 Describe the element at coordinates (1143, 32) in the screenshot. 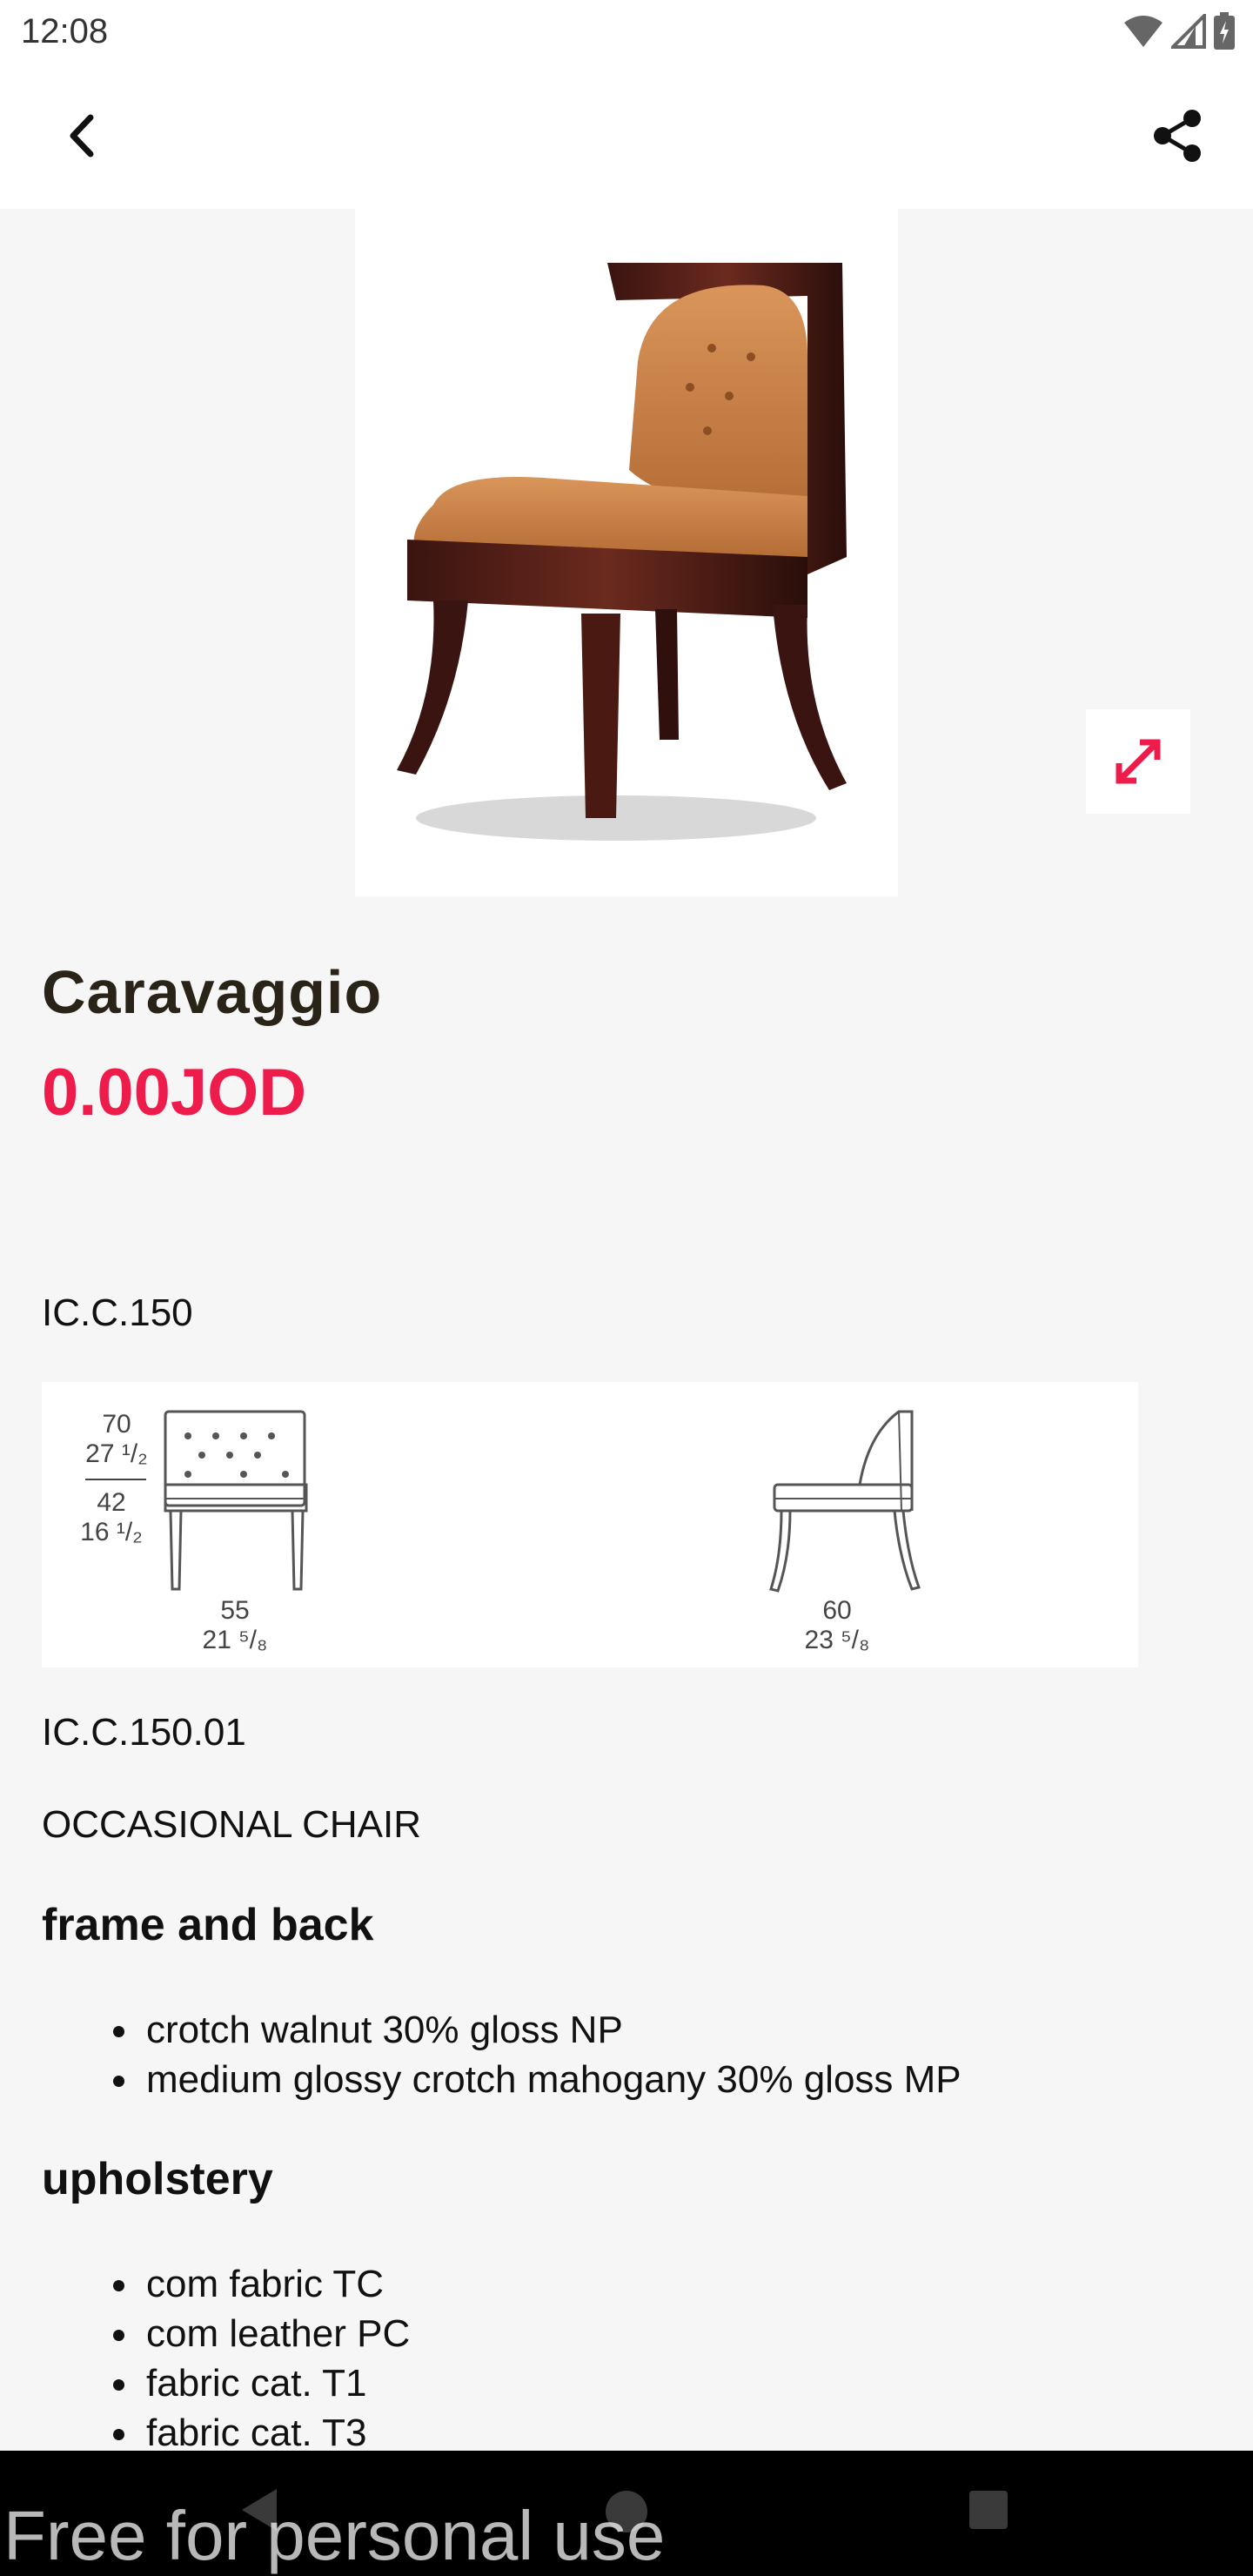

I see `wifi-icon` at that location.